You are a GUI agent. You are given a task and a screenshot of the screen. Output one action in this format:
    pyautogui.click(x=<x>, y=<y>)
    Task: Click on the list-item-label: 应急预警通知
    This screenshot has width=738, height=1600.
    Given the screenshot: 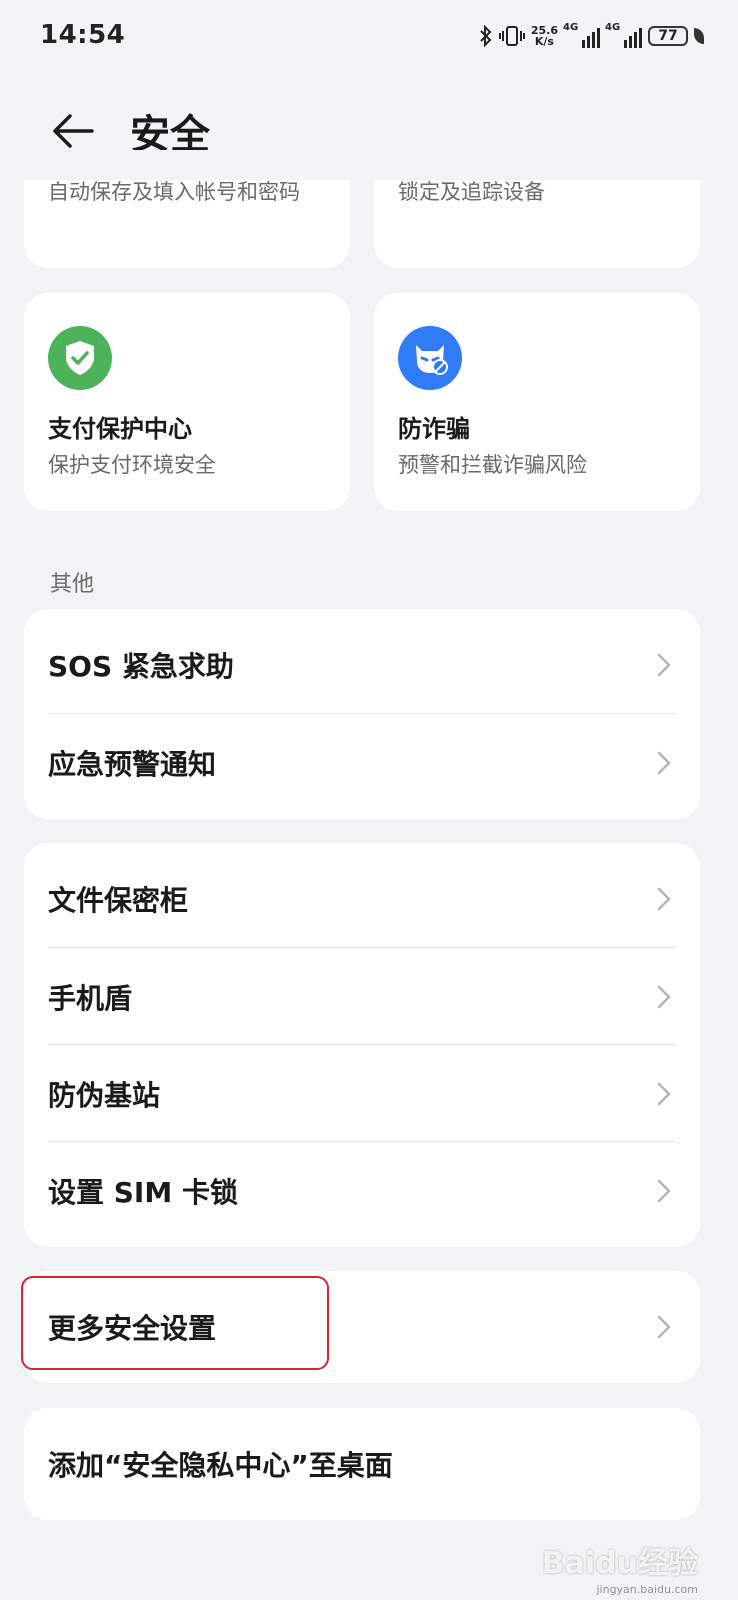 What is the action you would take?
    pyautogui.click(x=132, y=764)
    